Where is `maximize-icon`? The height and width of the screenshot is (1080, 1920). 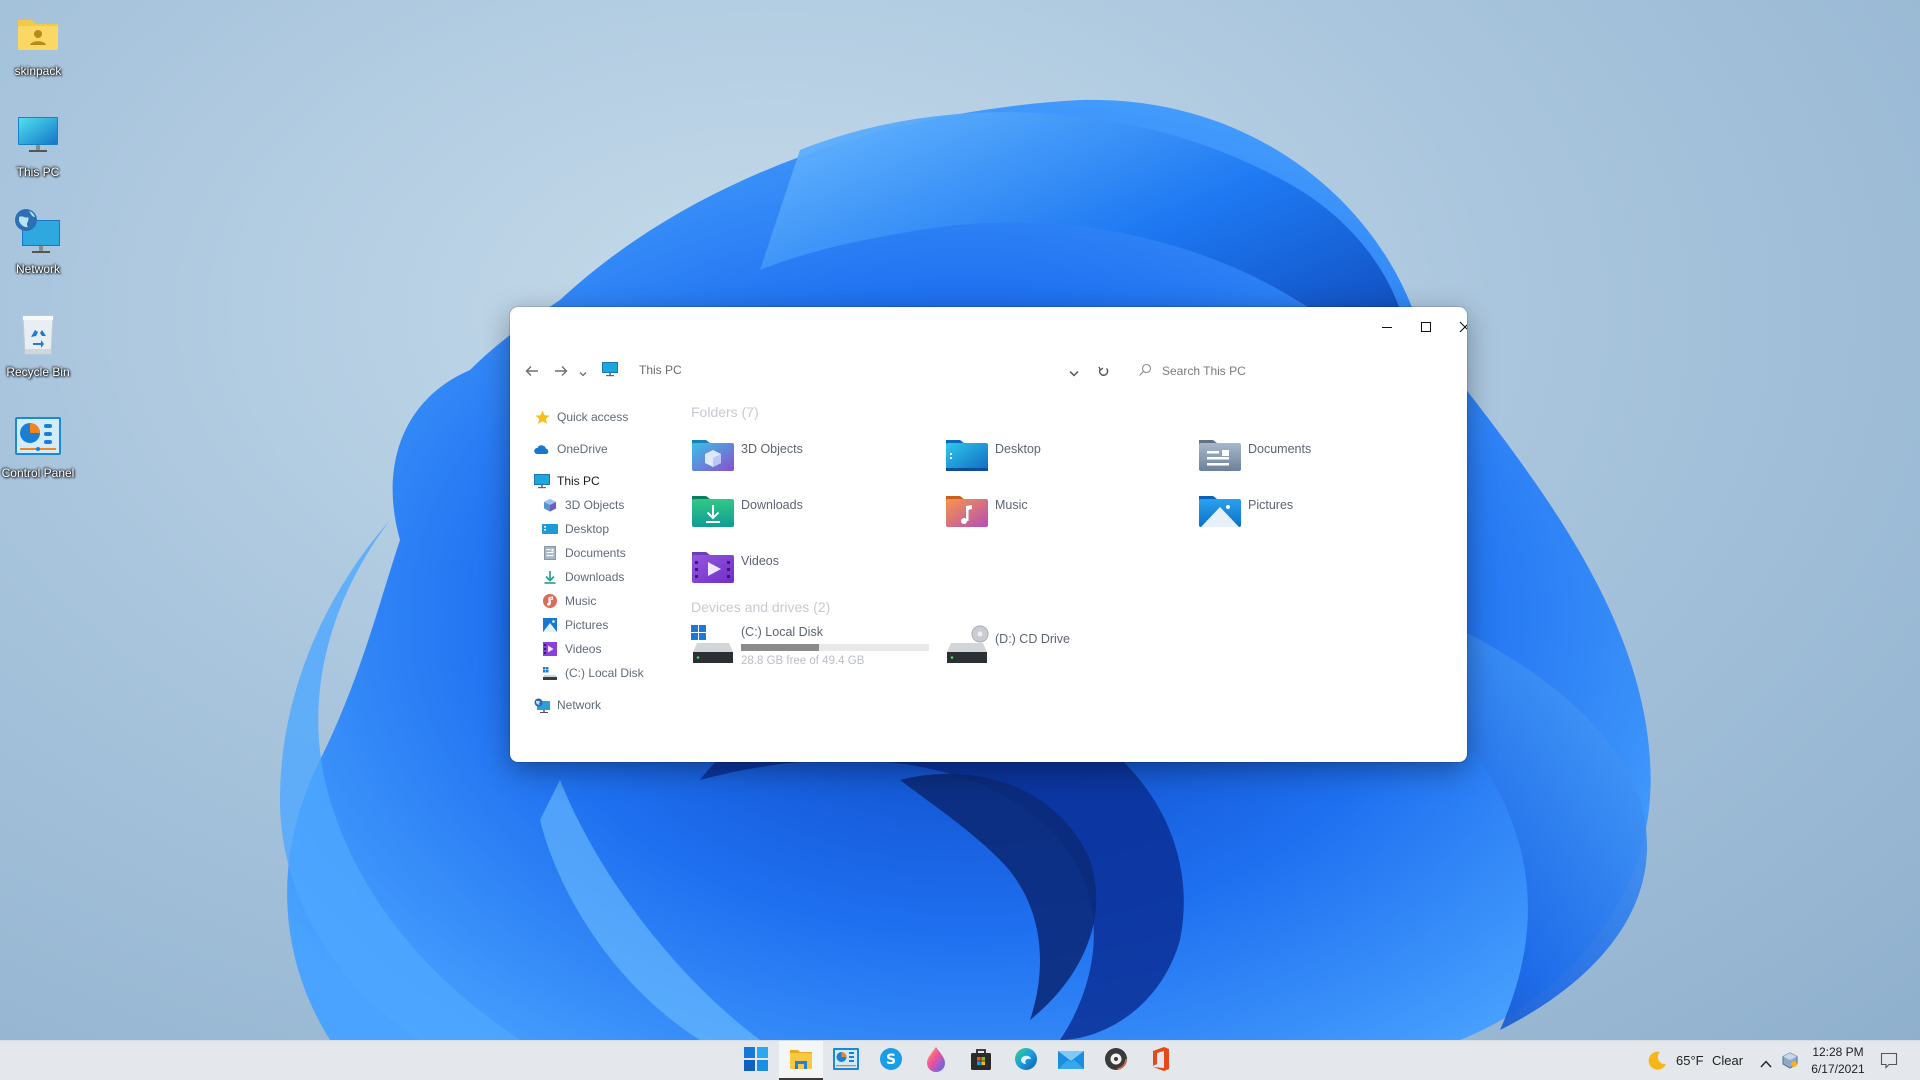
maximize-icon is located at coordinates (1426, 327).